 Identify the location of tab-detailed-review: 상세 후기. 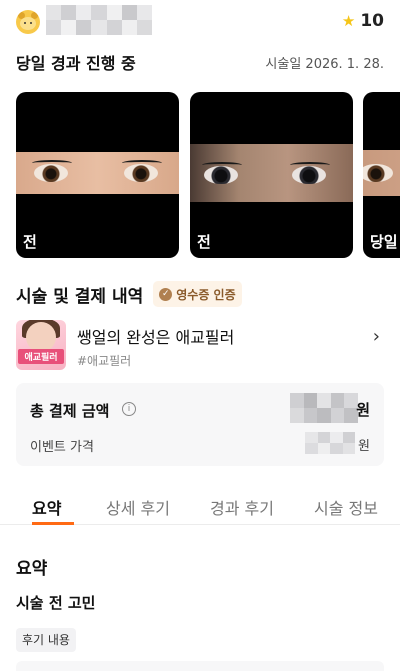
(138, 507).